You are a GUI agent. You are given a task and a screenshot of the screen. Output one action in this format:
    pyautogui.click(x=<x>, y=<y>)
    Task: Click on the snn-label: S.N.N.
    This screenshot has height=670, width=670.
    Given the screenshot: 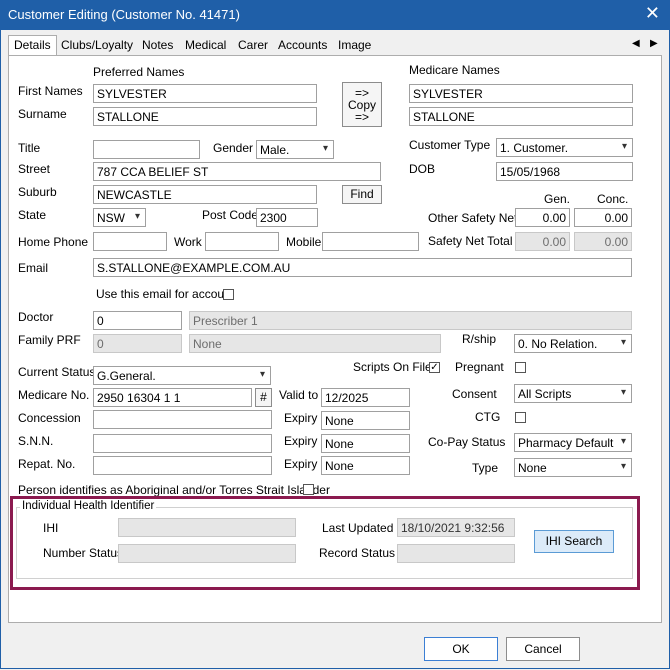 What is the action you would take?
    pyautogui.click(x=36, y=441)
    